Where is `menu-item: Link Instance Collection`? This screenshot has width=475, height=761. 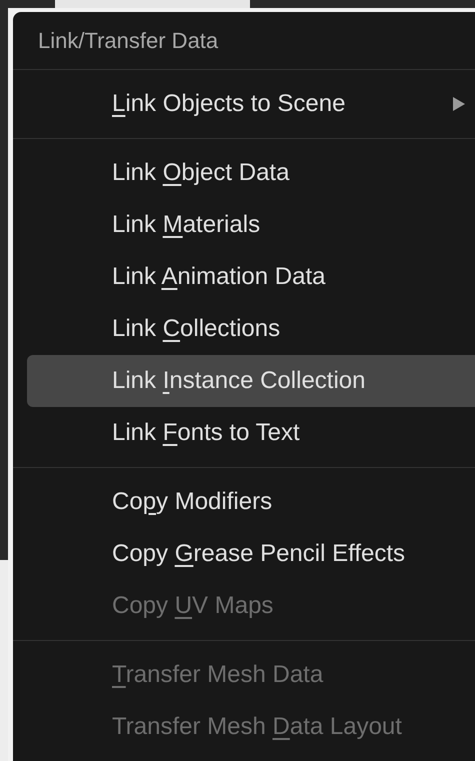 menu-item: Link Instance Collection is located at coordinates (251, 381).